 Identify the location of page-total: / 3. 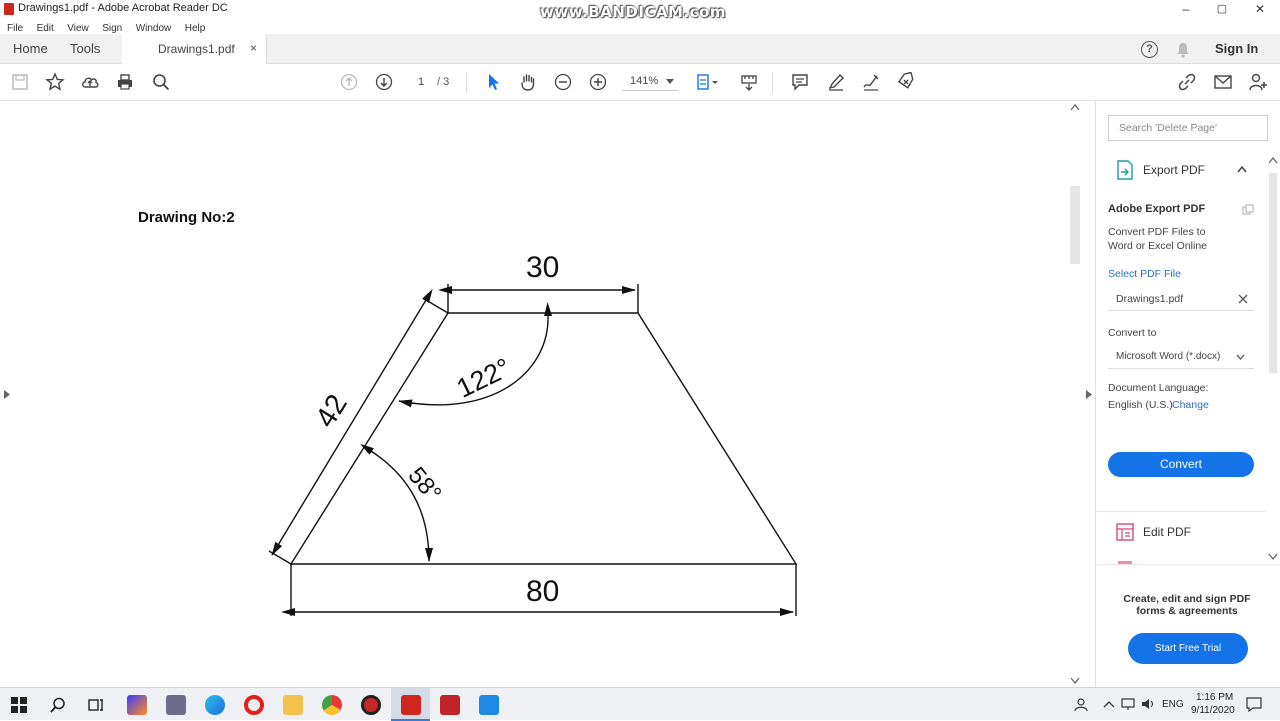
(443, 82).